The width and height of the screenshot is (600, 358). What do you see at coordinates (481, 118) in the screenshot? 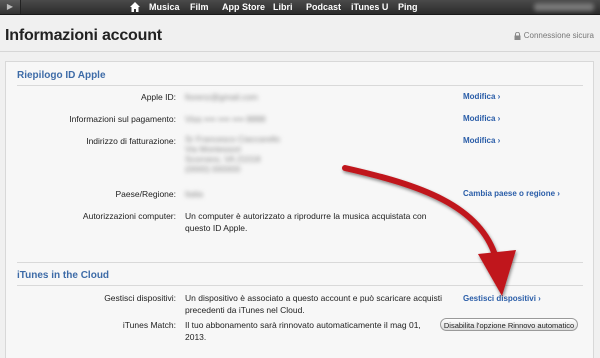
I see `edit-payment-link: Modifica ›` at bounding box center [481, 118].